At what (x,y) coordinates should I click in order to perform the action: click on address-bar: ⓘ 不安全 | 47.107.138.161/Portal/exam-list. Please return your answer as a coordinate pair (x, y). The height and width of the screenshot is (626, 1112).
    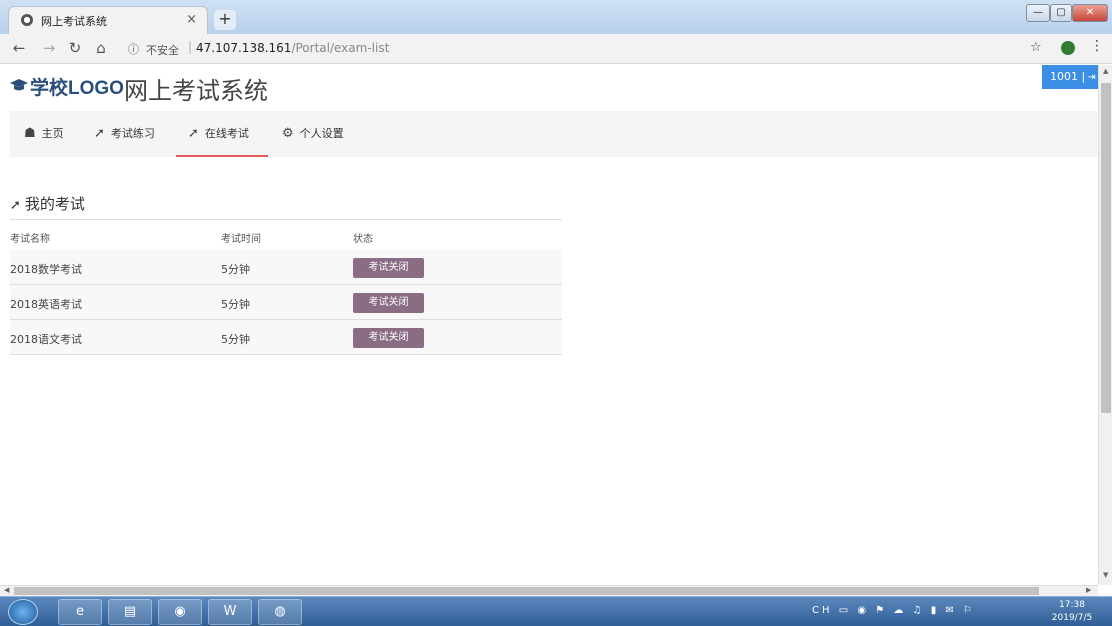
    Looking at the image, I should click on (568, 49).